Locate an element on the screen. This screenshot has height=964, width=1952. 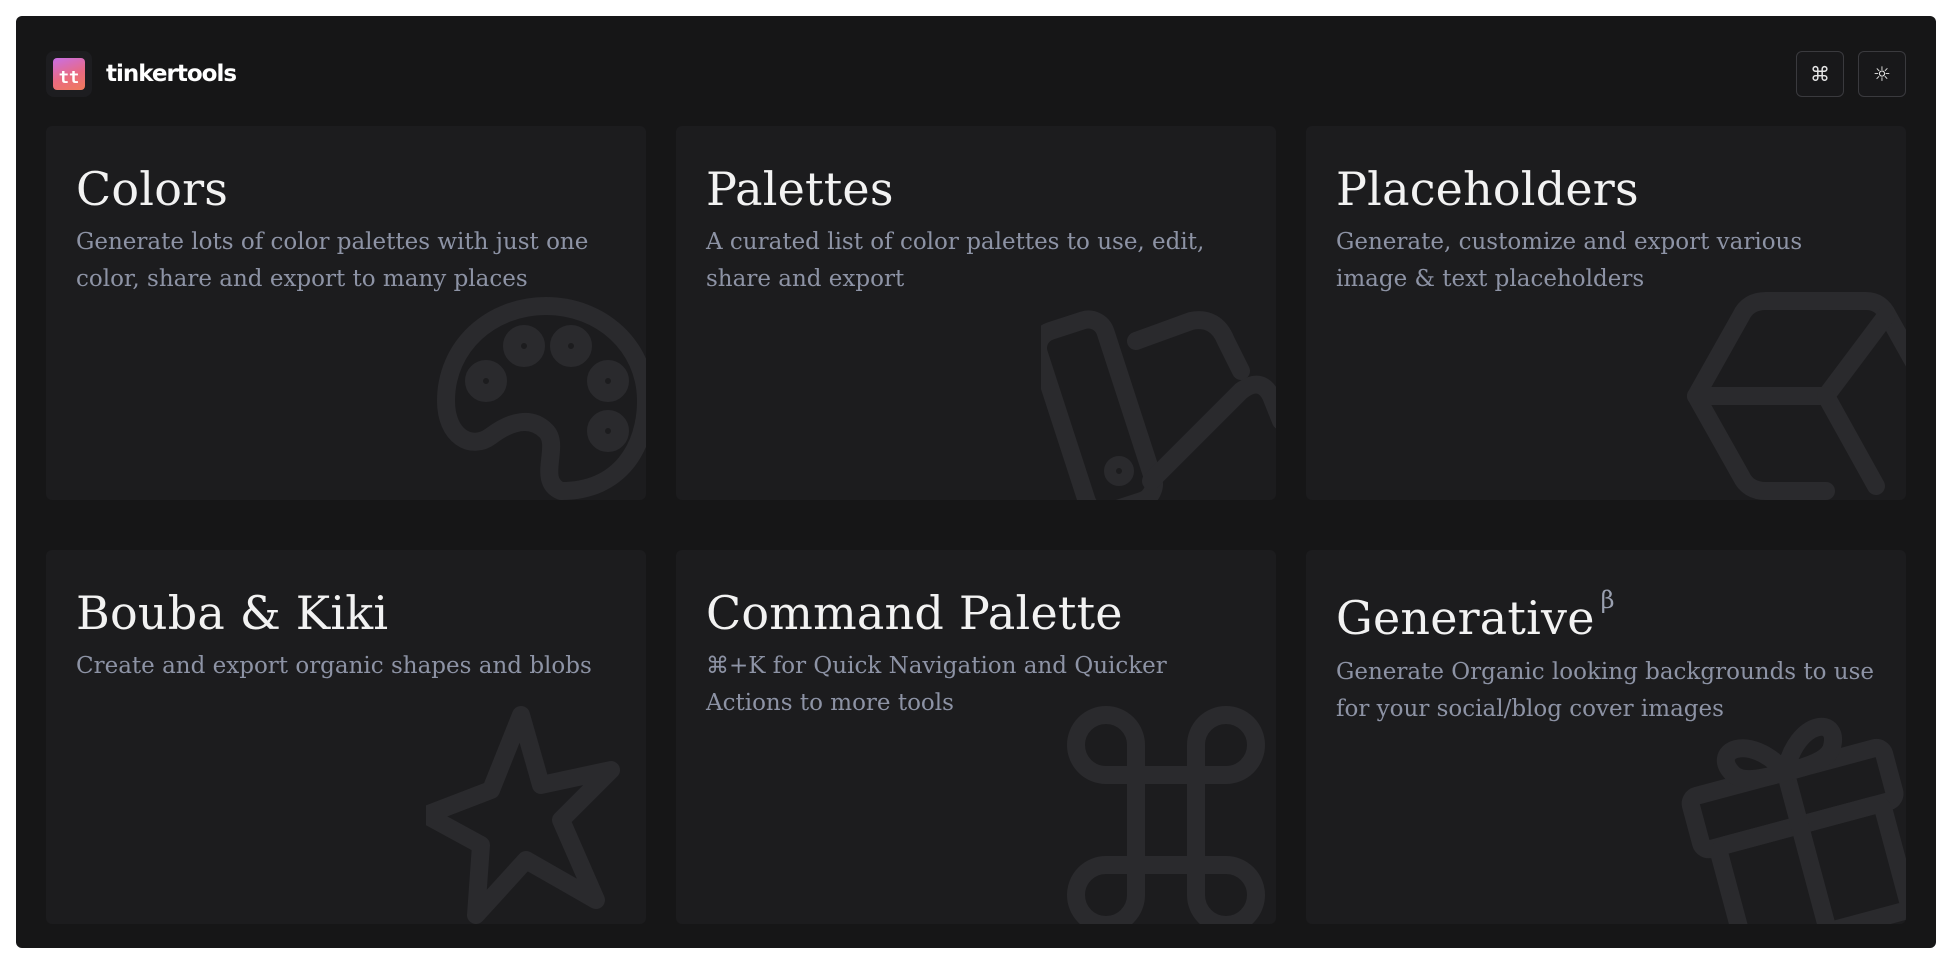
card-title: Generative β is located at coordinates (1475, 615).